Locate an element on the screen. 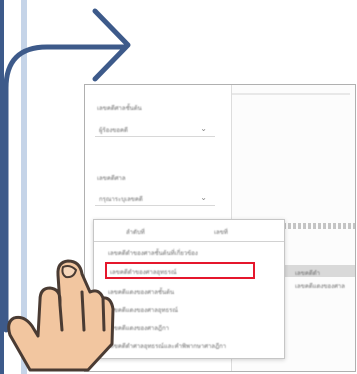 This screenshot has height=374, width=357. right-arrow-icon is located at coordinates (111, 45).